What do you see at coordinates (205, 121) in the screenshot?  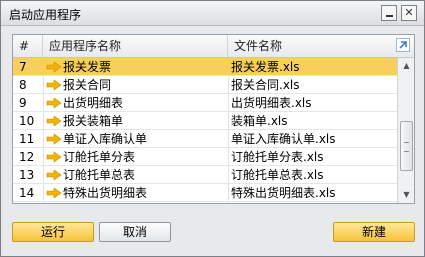 I see `table-row: 10 报关装箱单 装箱单.xls` at bounding box center [205, 121].